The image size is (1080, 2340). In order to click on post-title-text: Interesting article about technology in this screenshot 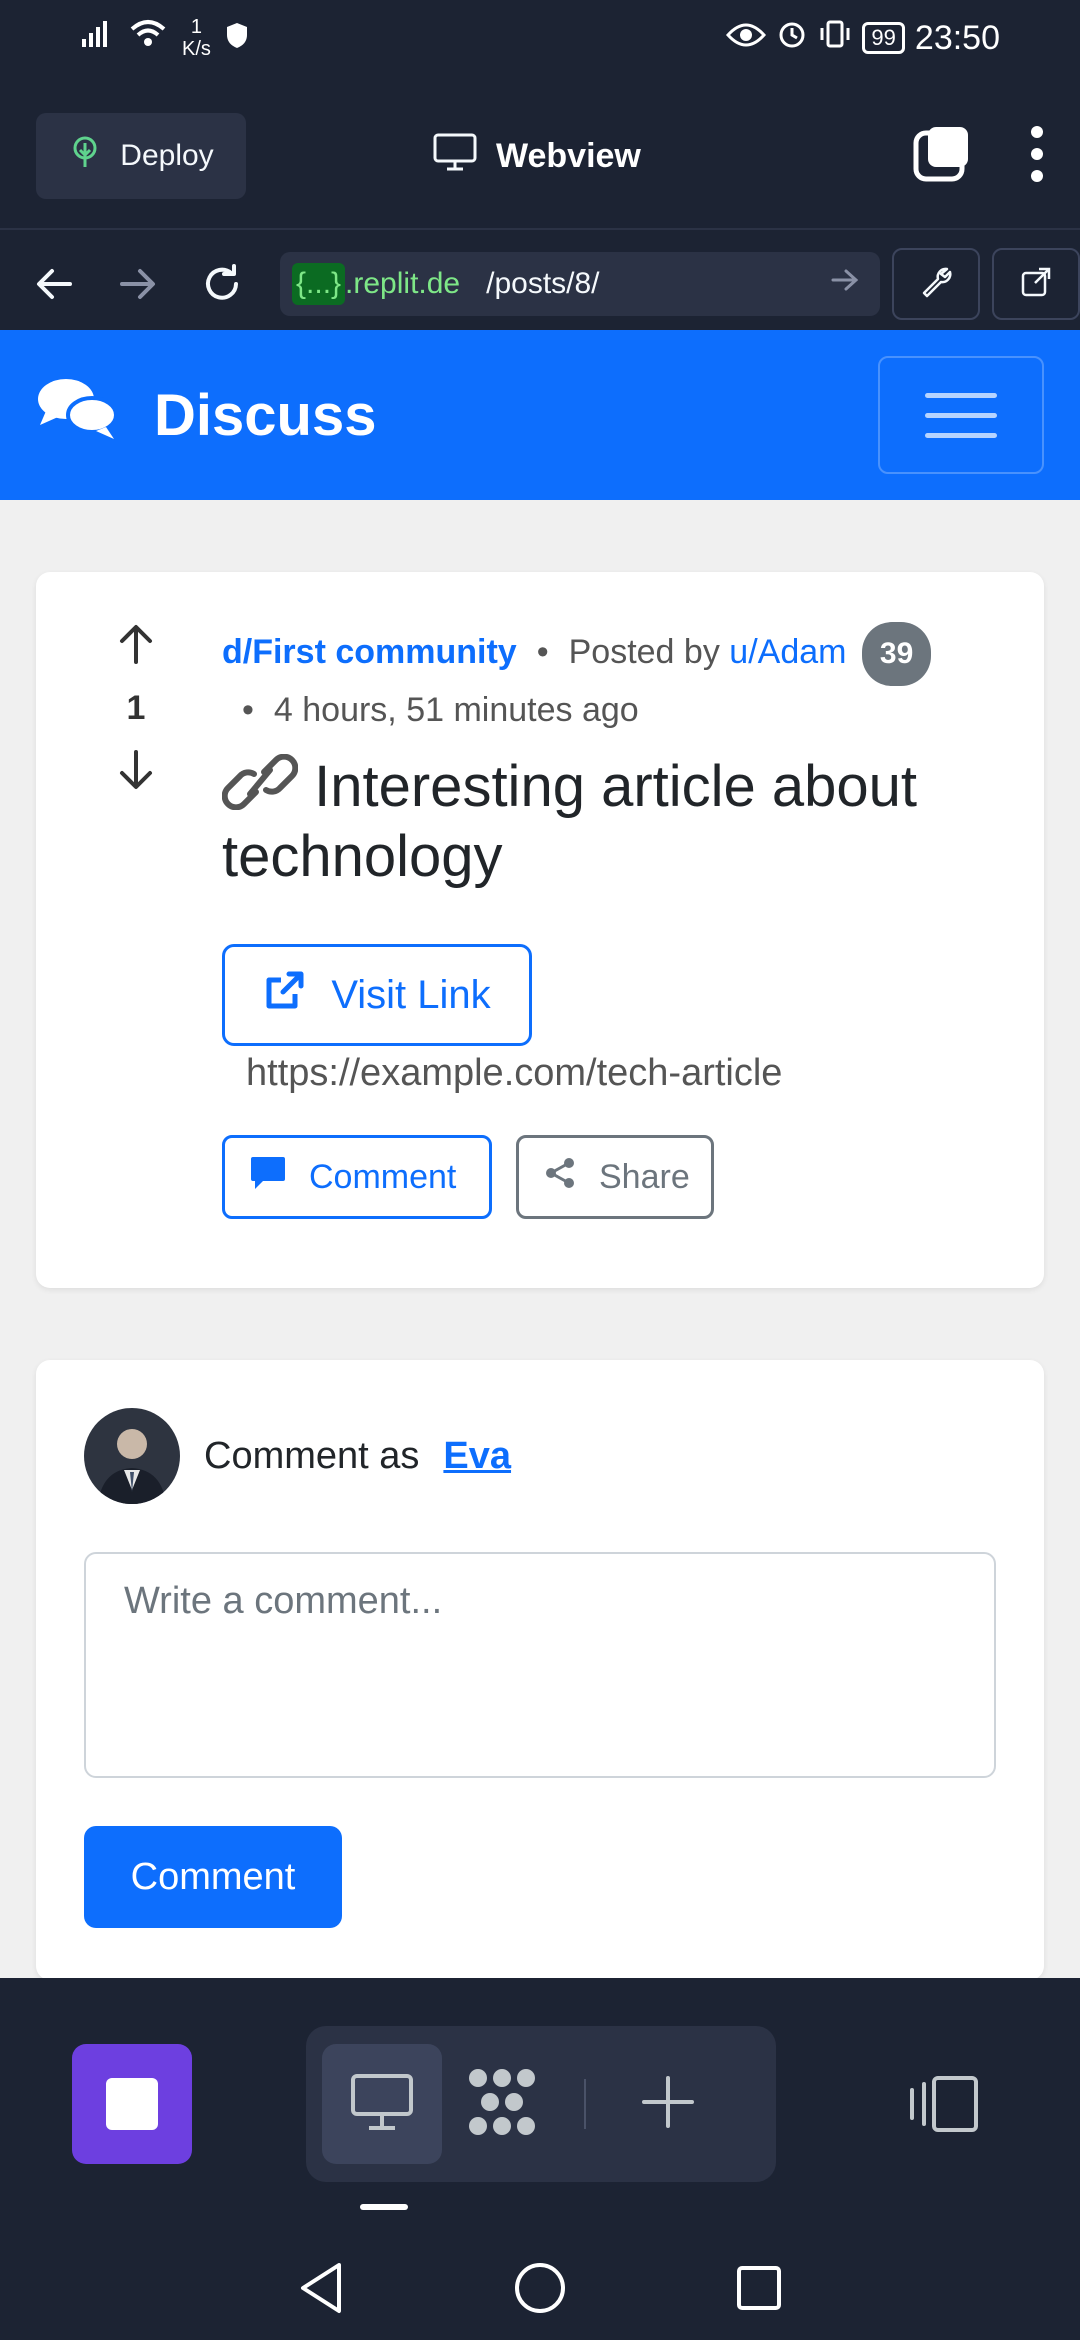, I will do `click(570, 821)`.